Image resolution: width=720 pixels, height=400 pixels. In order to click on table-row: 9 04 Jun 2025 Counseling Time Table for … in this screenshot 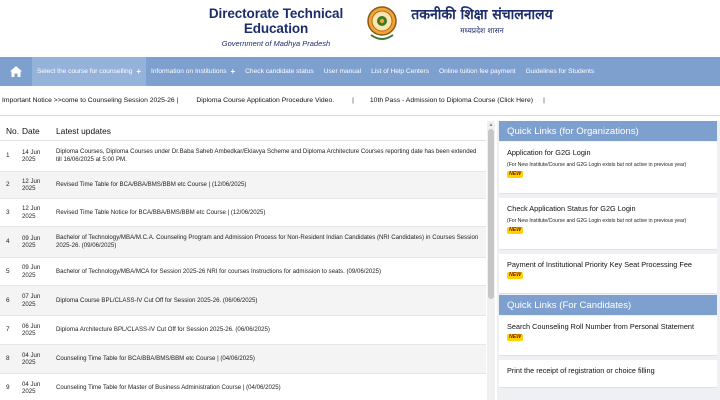, I will do `click(243, 387)`.